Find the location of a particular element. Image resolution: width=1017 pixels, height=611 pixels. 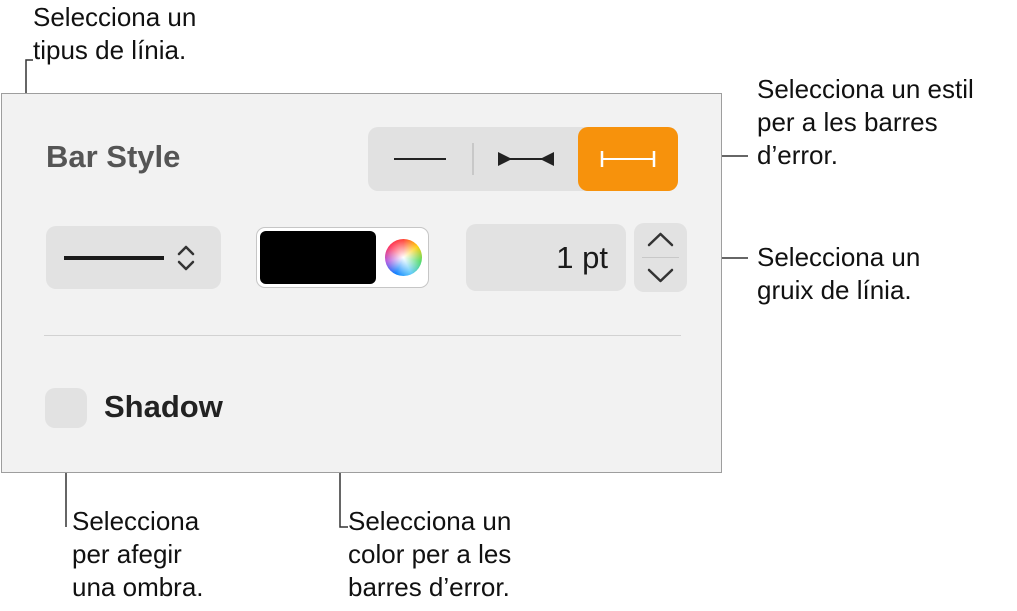

bar-style-title: Bar Style is located at coordinates (113, 156).